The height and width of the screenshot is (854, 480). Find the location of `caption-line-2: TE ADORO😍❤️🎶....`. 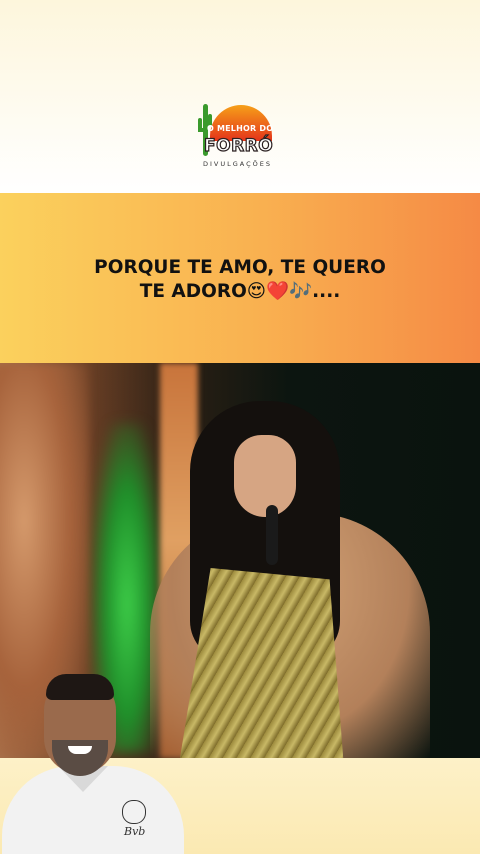

caption-line-2: TE ADORO😍❤️🎶.... is located at coordinates (240, 291).